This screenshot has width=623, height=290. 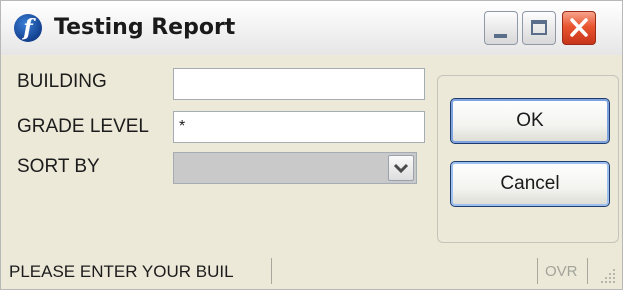 What do you see at coordinates (311, 271) in the screenshot?
I see `status-bar: PLEASE ENTER YOUR BUIL OVR` at bounding box center [311, 271].